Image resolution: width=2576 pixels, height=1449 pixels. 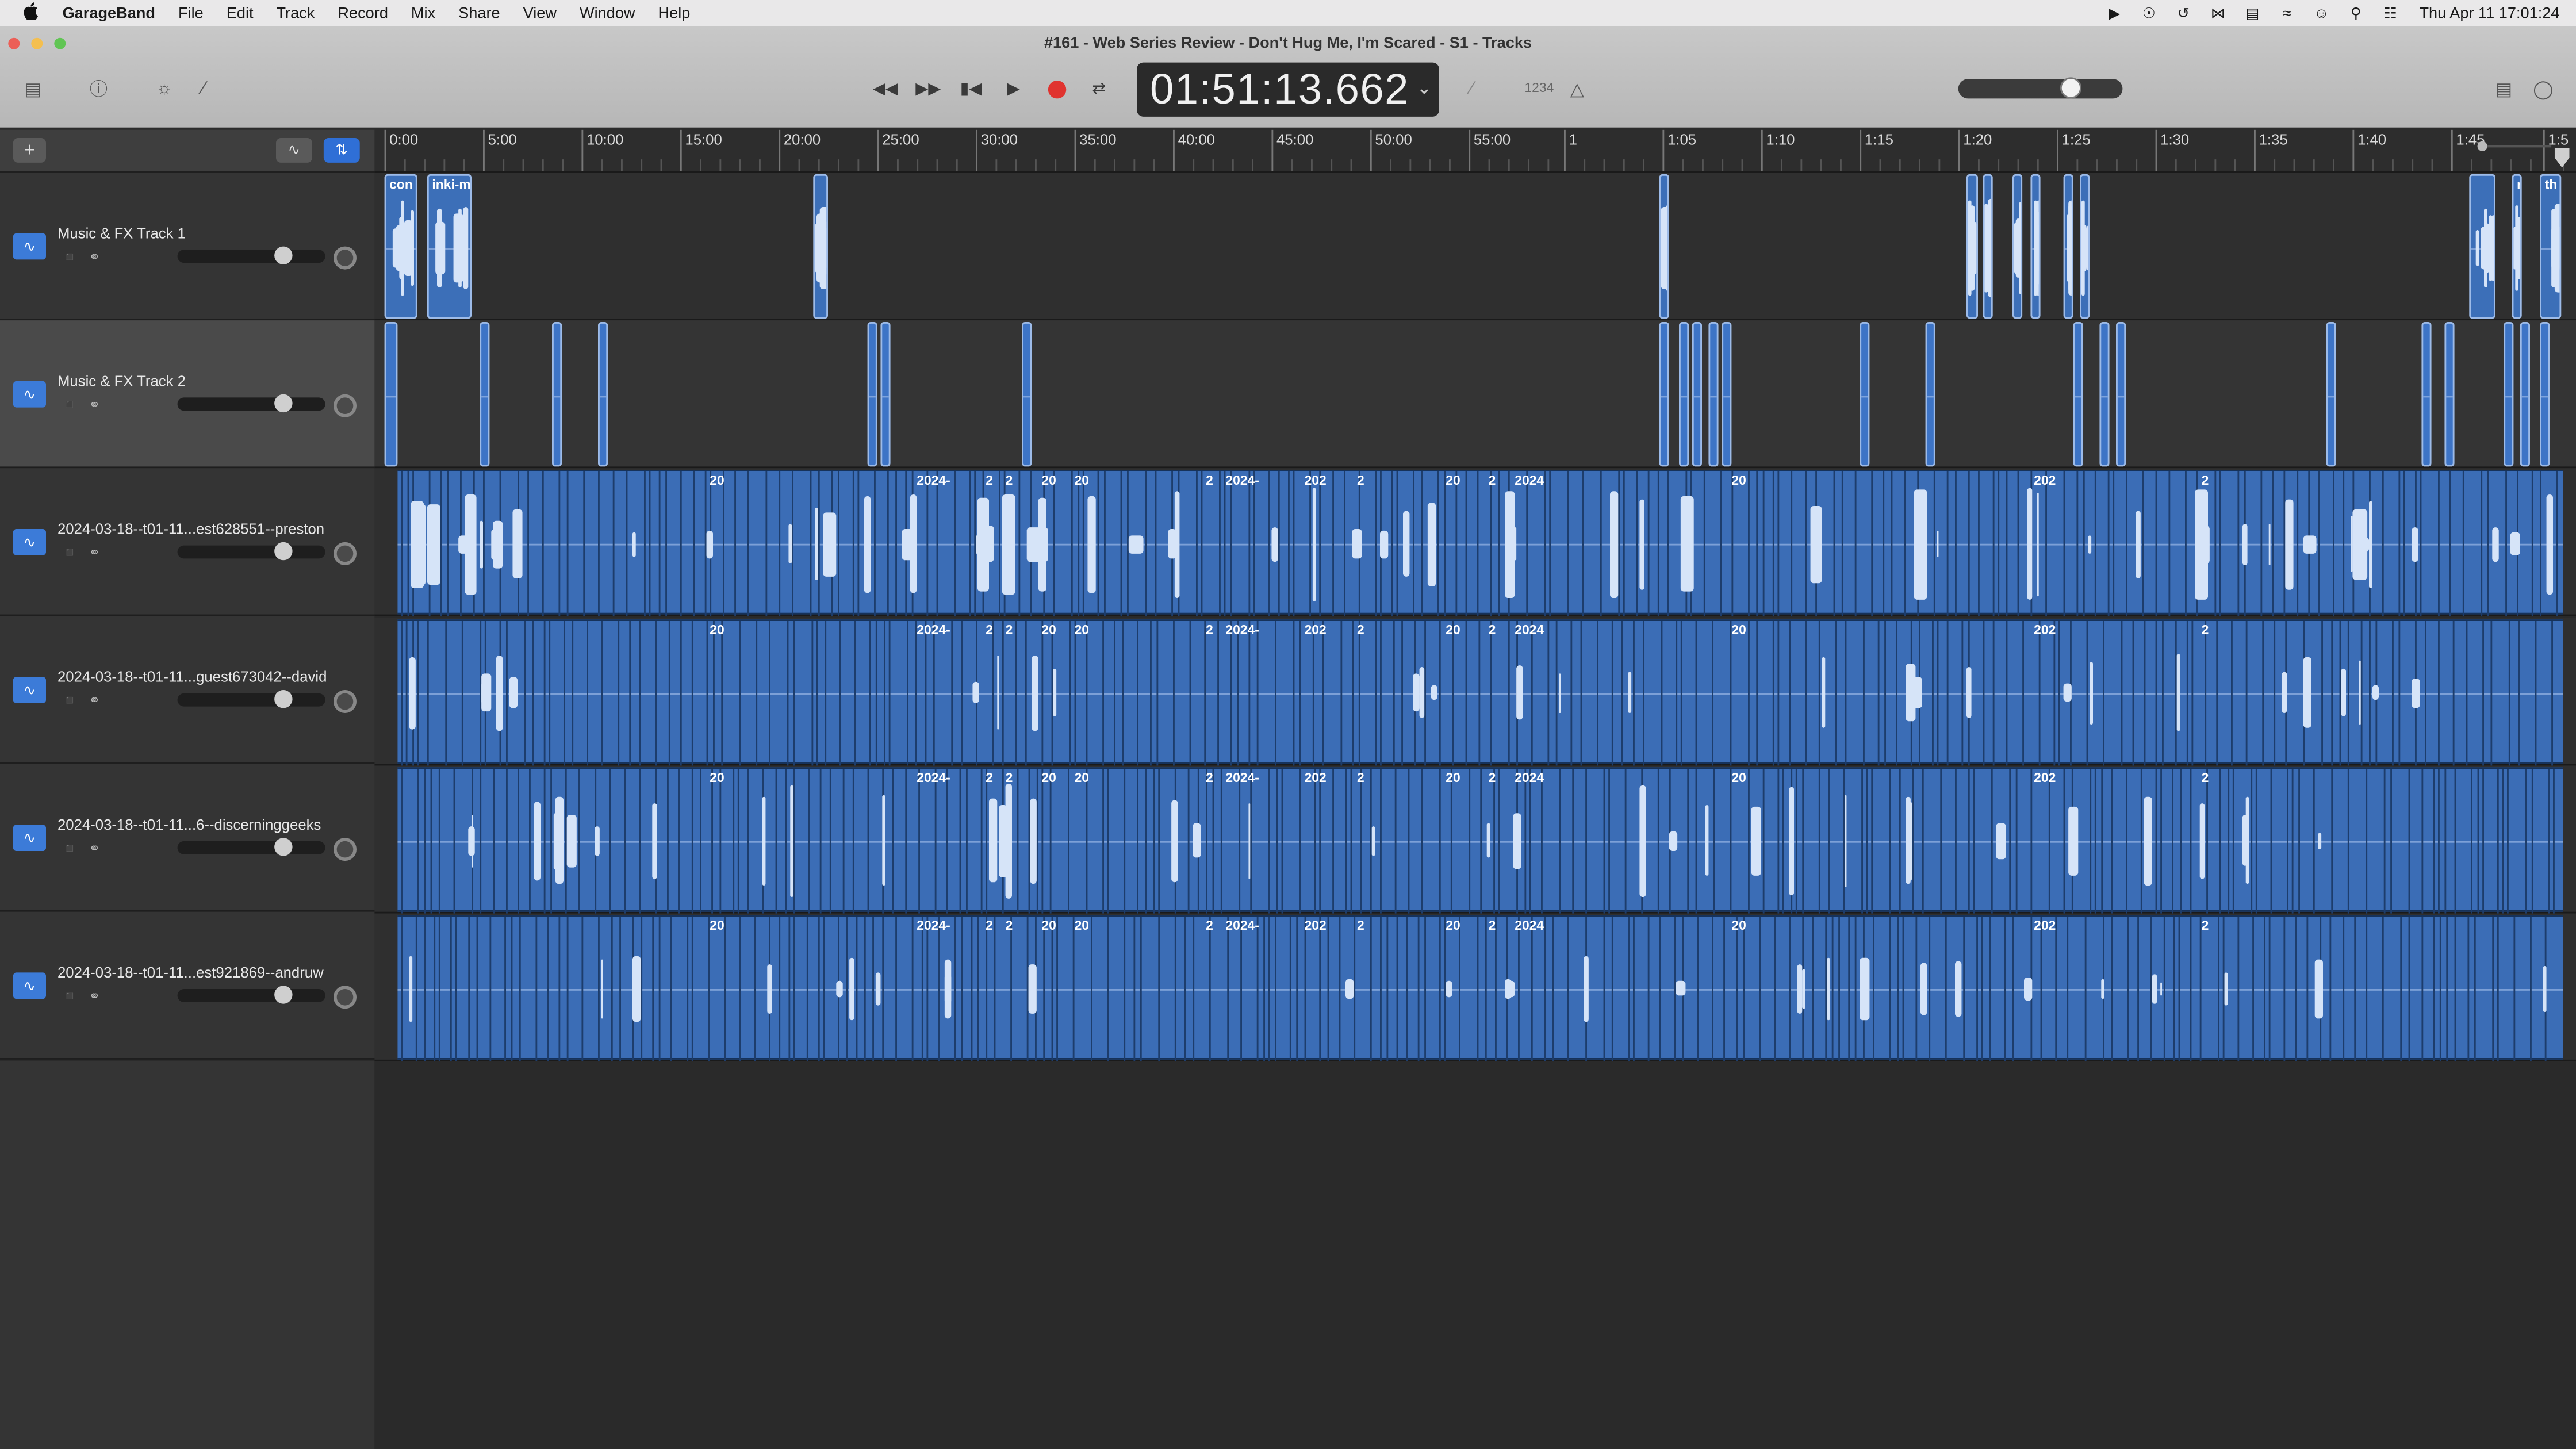 I want to click on track-name: 2024-03-18--t01-11...6--discerninggeeks, so click(x=189, y=824).